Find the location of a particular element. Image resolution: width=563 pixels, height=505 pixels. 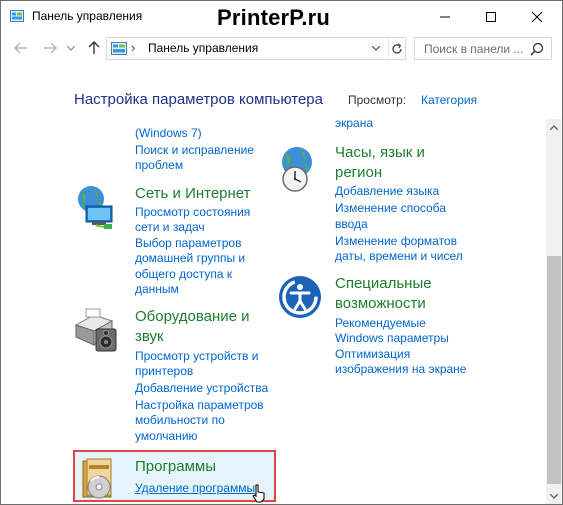

maximize-button is located at coordinates (491, 16).